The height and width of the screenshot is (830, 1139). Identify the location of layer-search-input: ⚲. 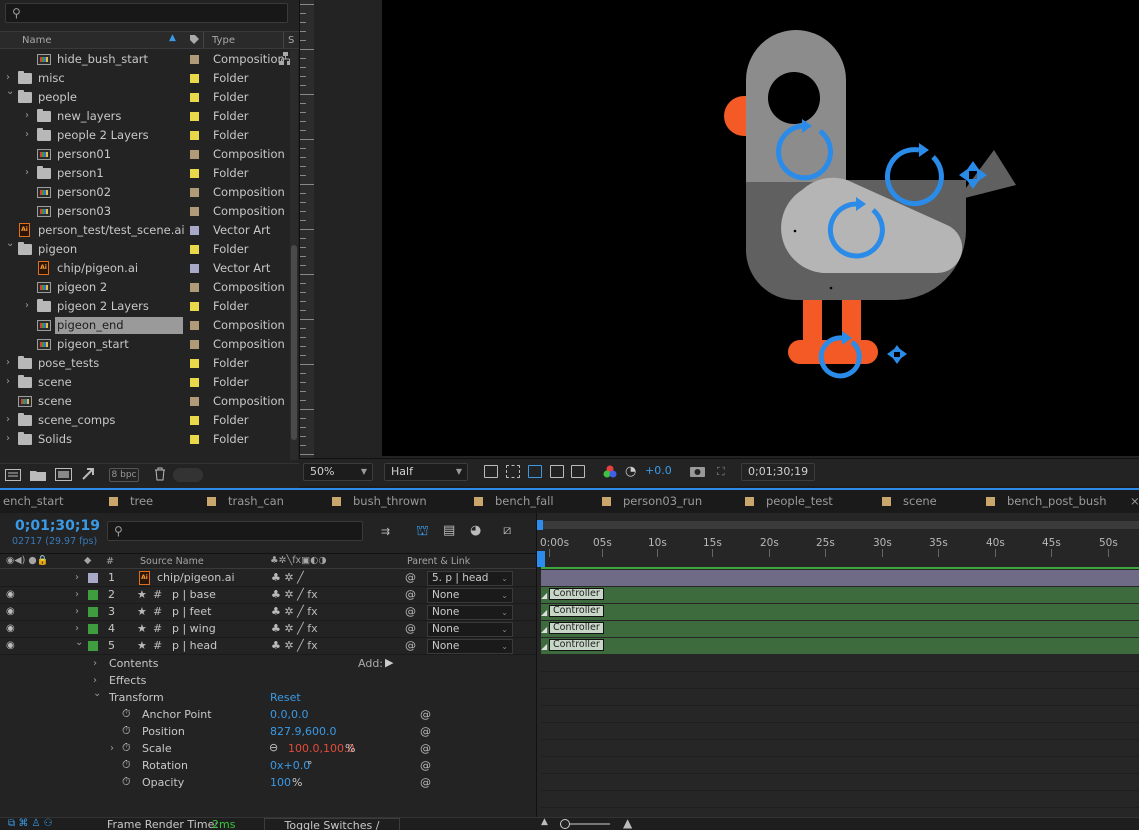
(235, 531).